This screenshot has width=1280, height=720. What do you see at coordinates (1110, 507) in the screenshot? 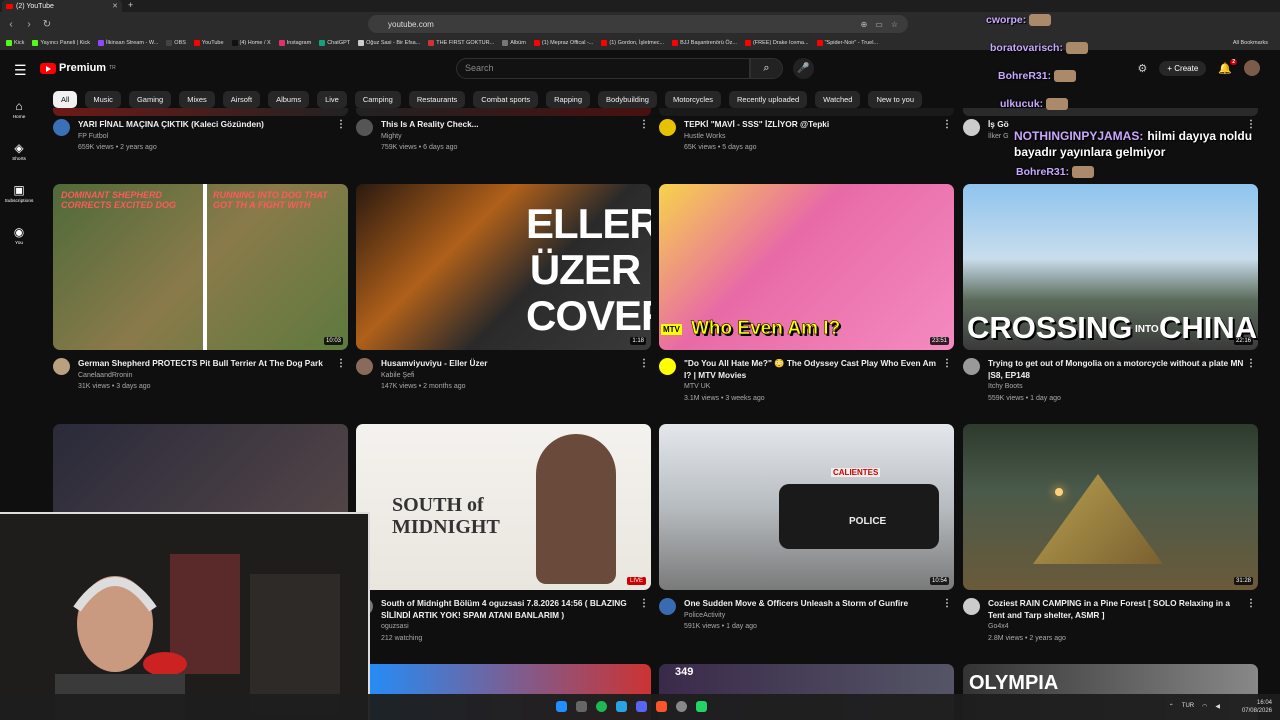
I see `video-thumbnail: 31:28` at bounding box center [1110, 507].